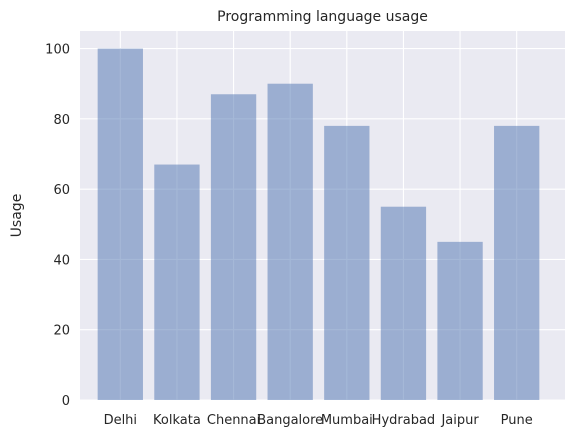 The width and height of the screenshot is (581, 441). What do you see at coordinates (233, 247) in the screenshot?
I see `bar-chennai` at bounding box center [233, 247].